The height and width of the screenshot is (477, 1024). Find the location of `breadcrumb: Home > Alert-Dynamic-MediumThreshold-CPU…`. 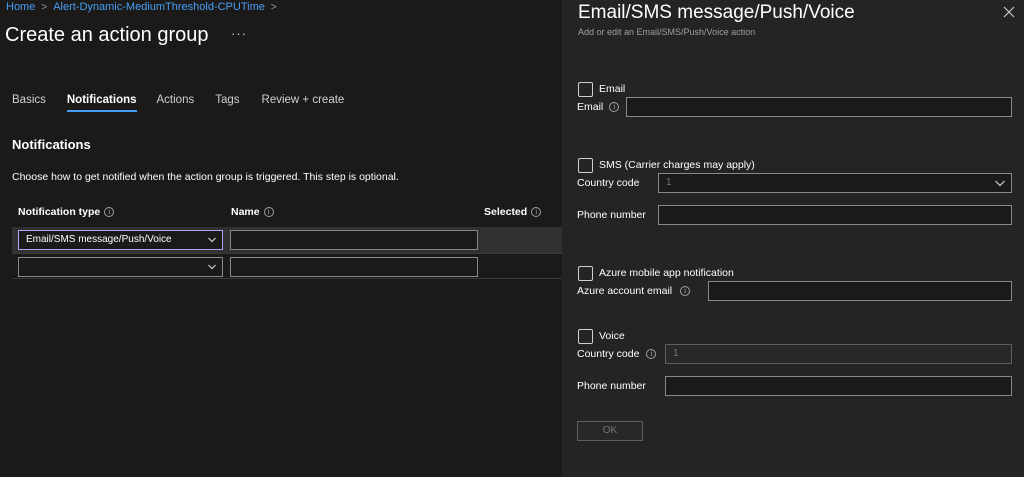

breadcrumb: Home > Alert-Dynamic-MediumThreshold-CPU… is located at coordinates (144, 7).